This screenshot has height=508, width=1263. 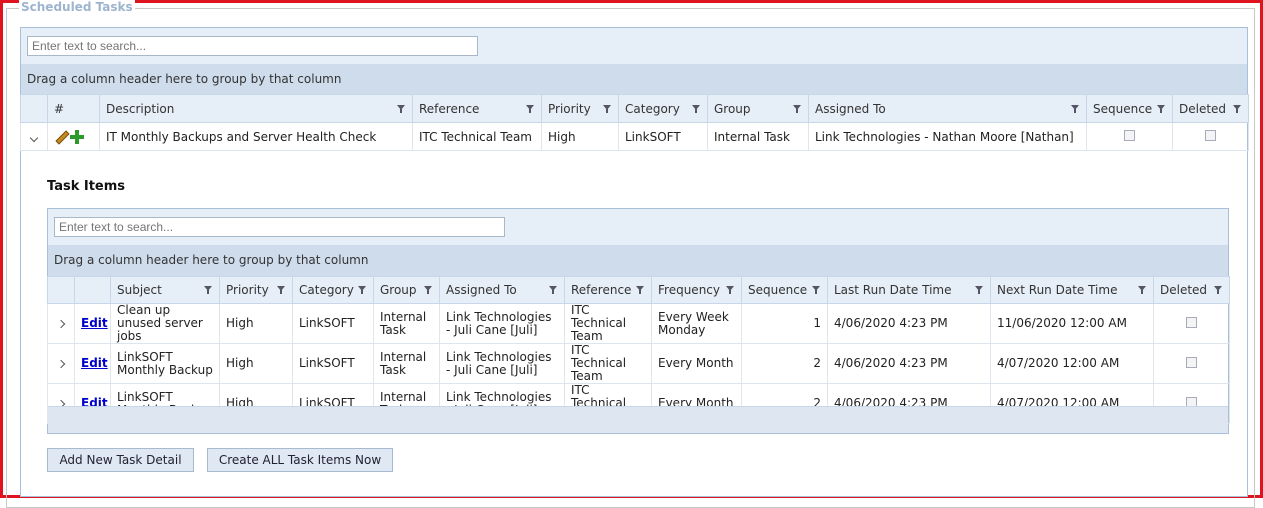 I want to click on panel-legend: Scheduled Tasks, so click(x=77, y=7).